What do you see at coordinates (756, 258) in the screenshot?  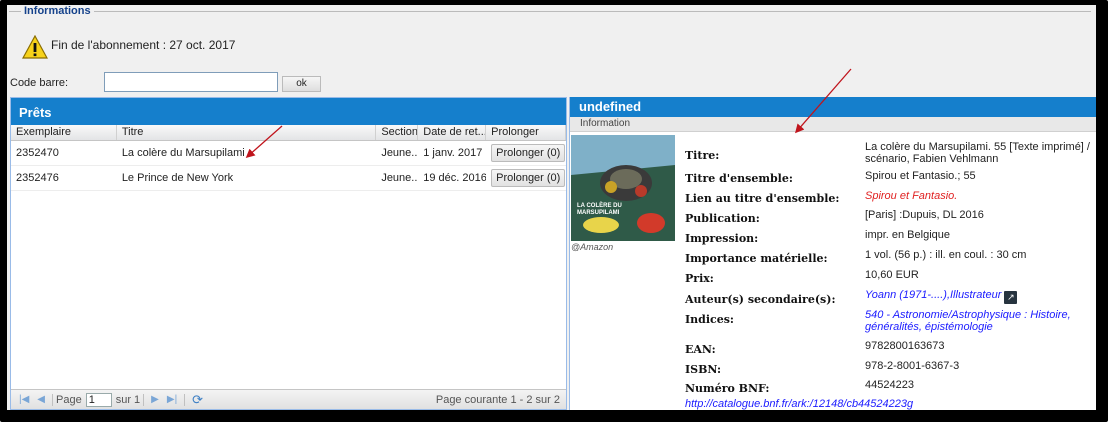 I see `field-label-physical-description: Importance matérielle:` at bounding box center [756, 258].